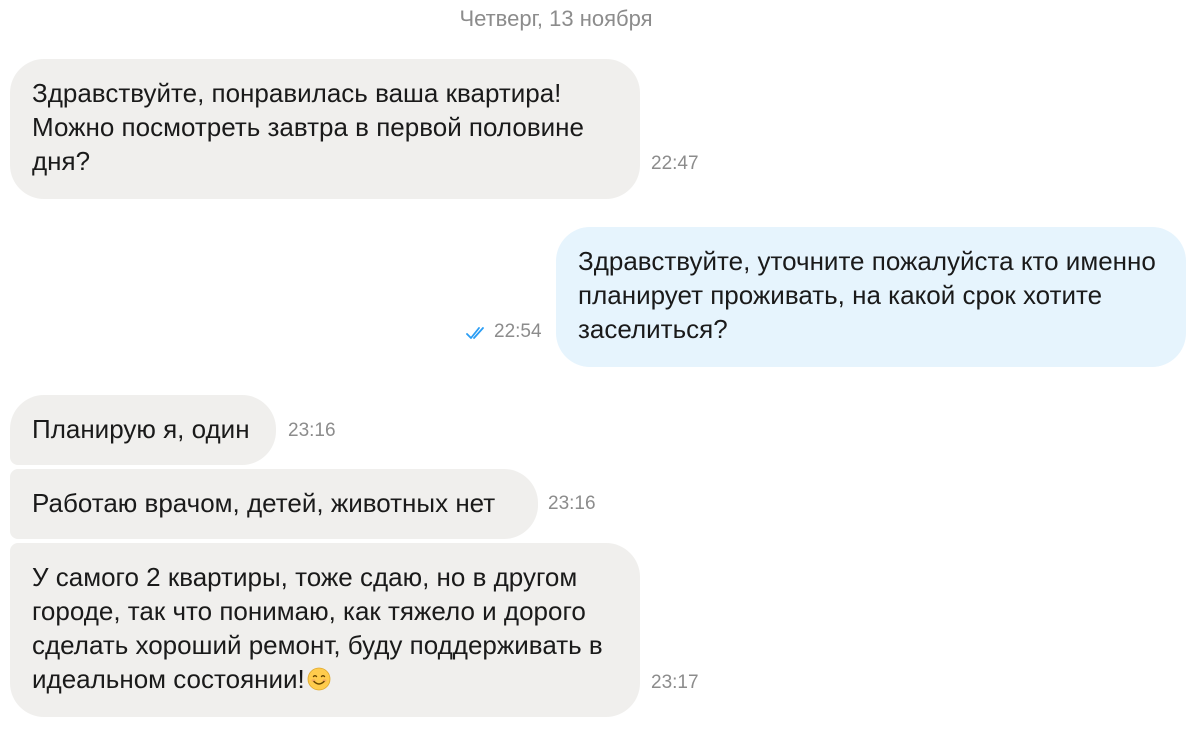 The image size is (1200, 733). What do you see at coordinates (556, 18) in the screenshot?
I see `date-separator: Четверг, 13 ноября` at bounding box center [556, 18].